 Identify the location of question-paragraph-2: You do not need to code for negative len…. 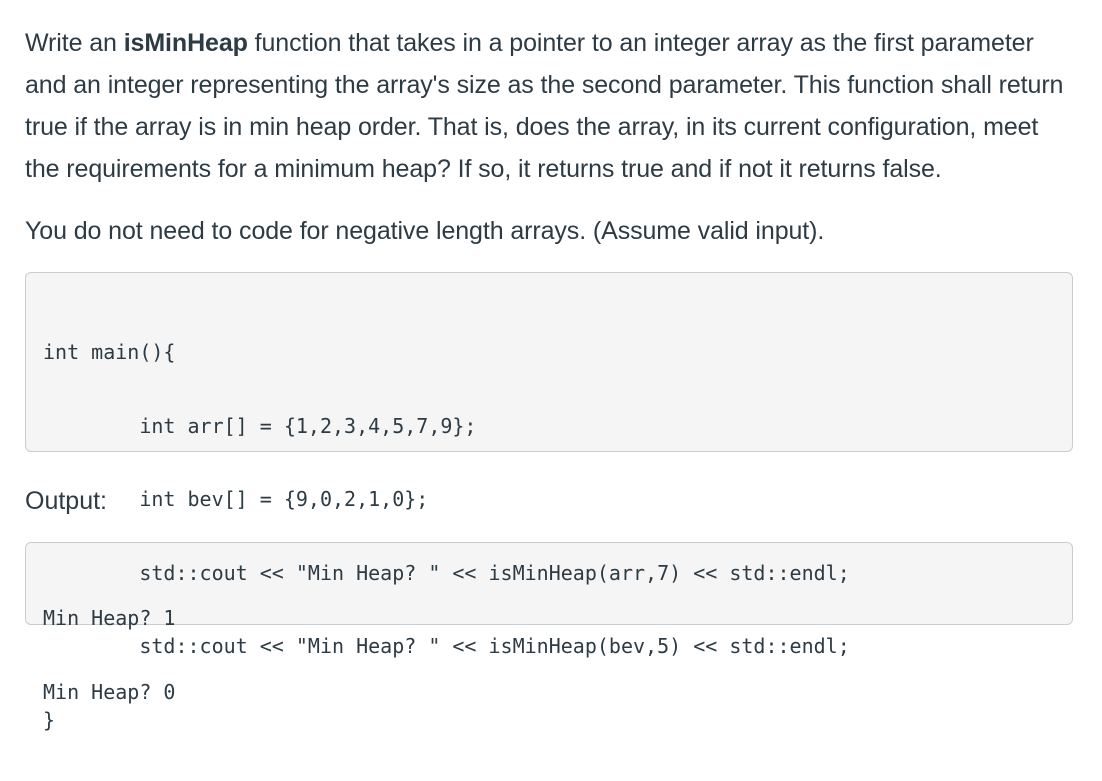
(425, 231).